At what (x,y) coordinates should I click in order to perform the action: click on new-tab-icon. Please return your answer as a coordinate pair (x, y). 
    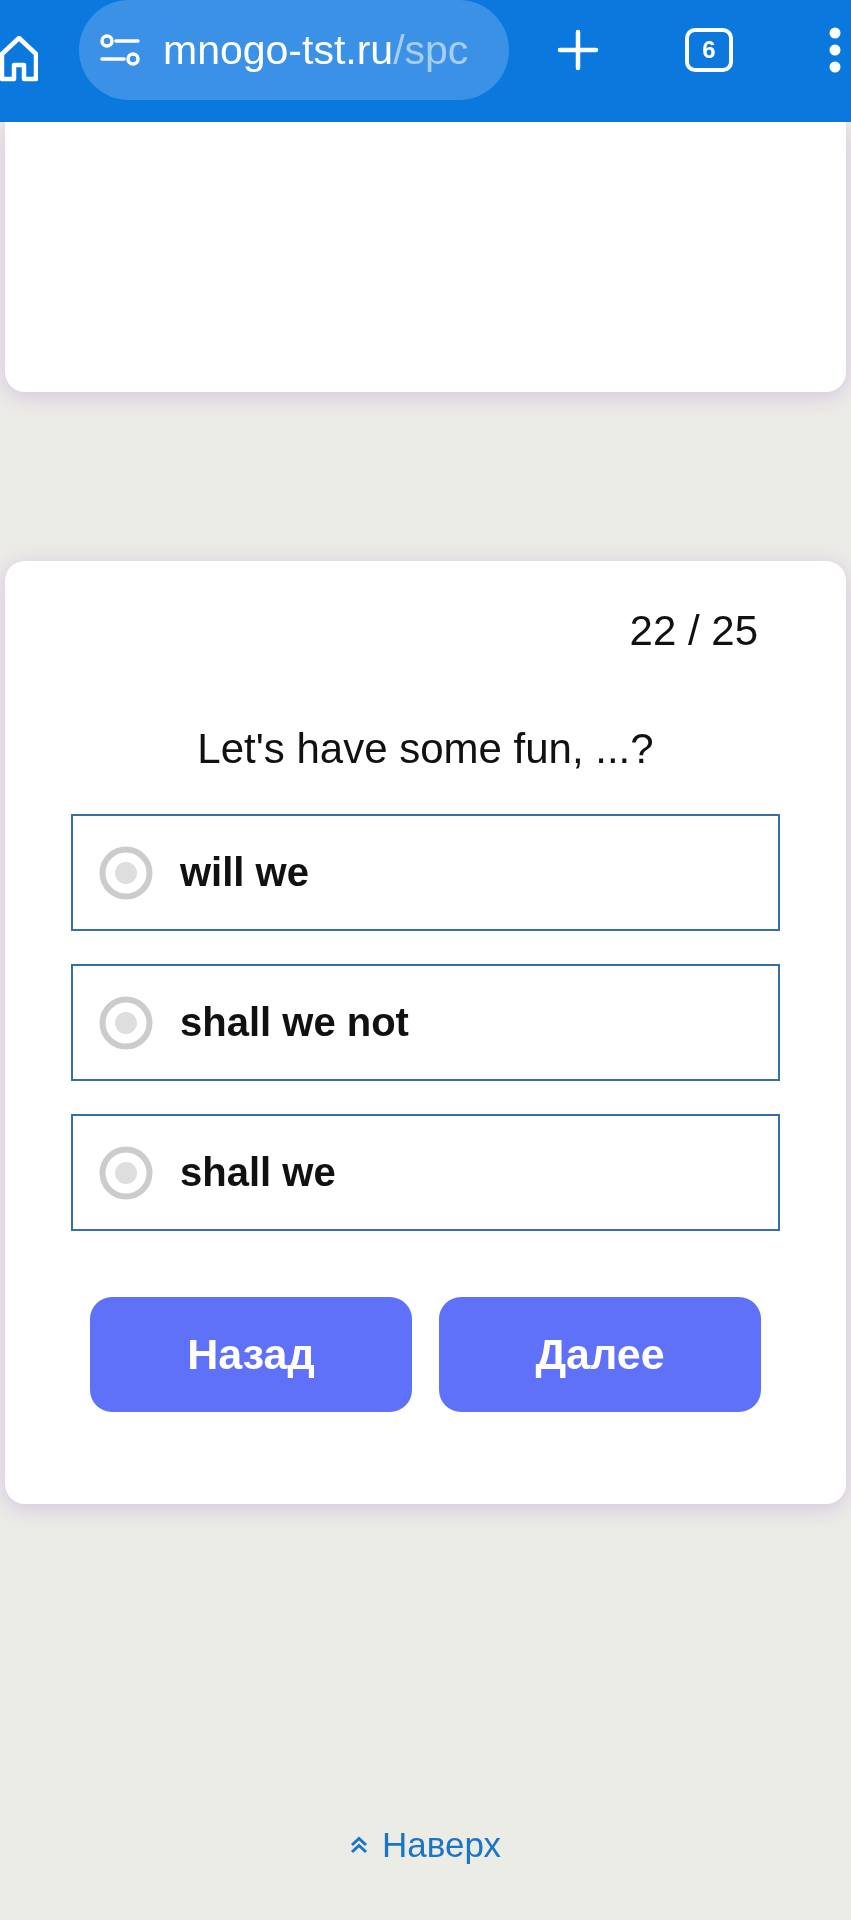
    Looking at the image, I should click on (578, 50).